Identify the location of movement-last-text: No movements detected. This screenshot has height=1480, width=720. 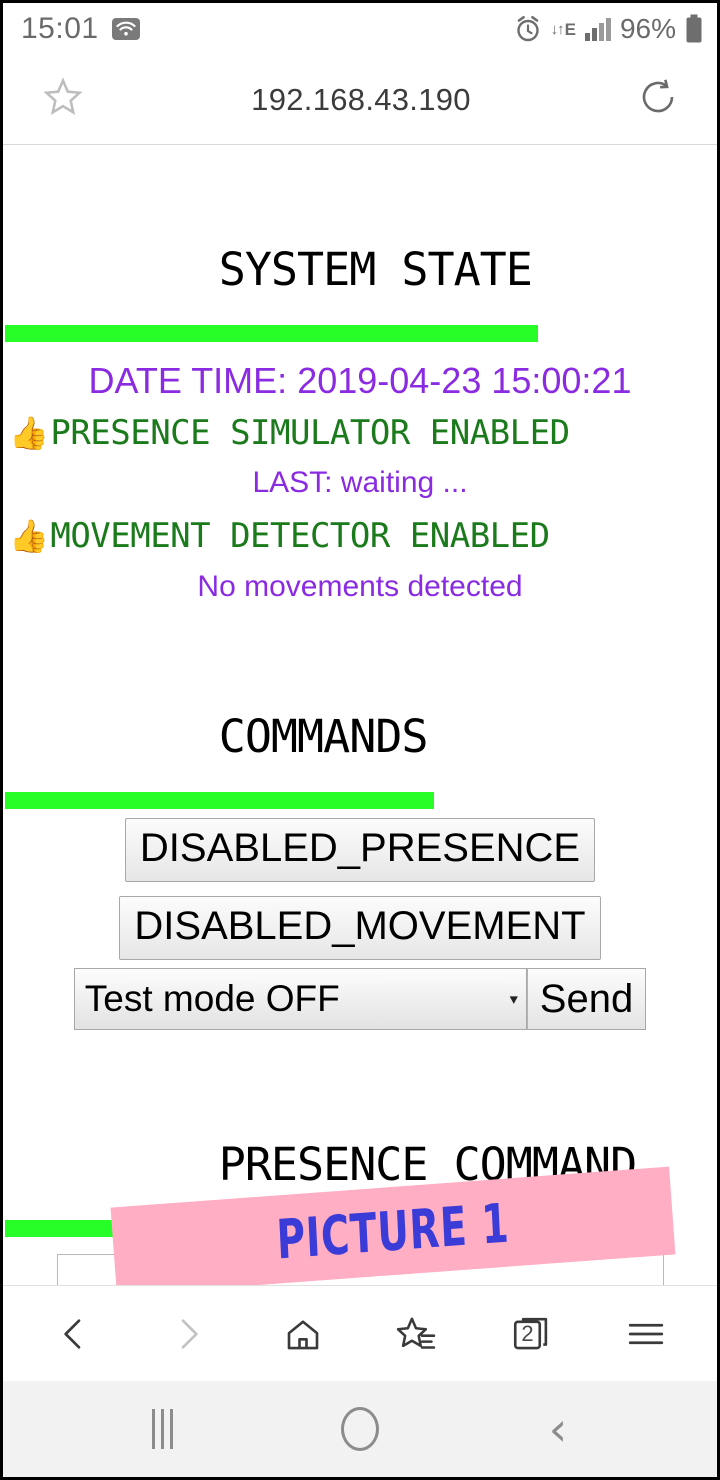
(360, 586).